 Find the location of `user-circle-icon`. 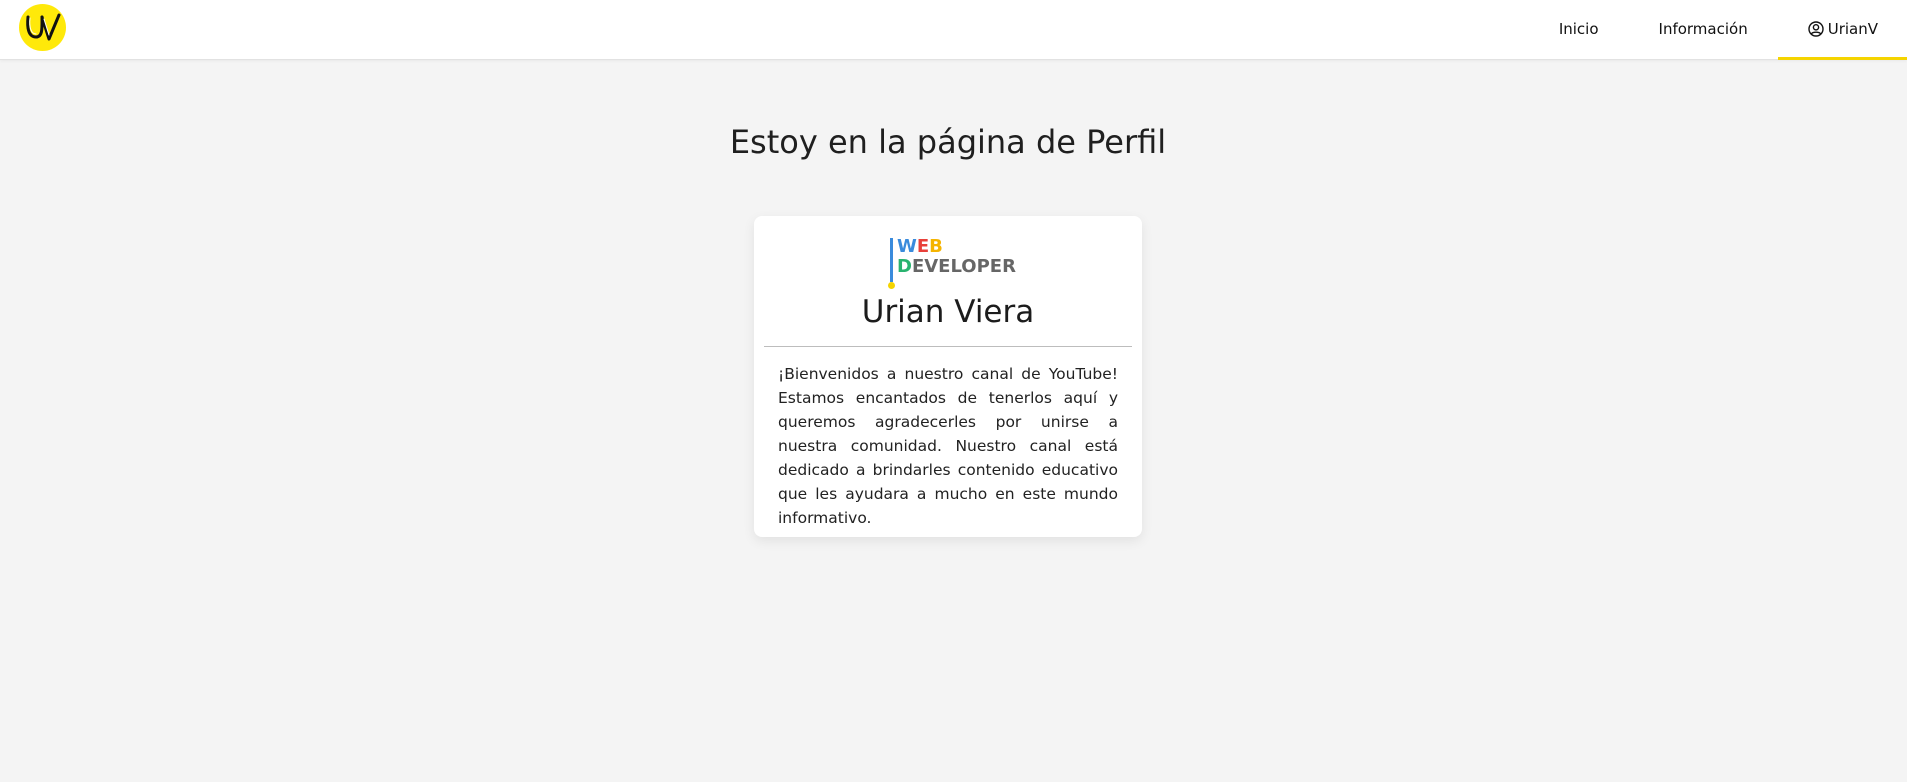

user-circle-icon is located at coordinates (1816, 28).